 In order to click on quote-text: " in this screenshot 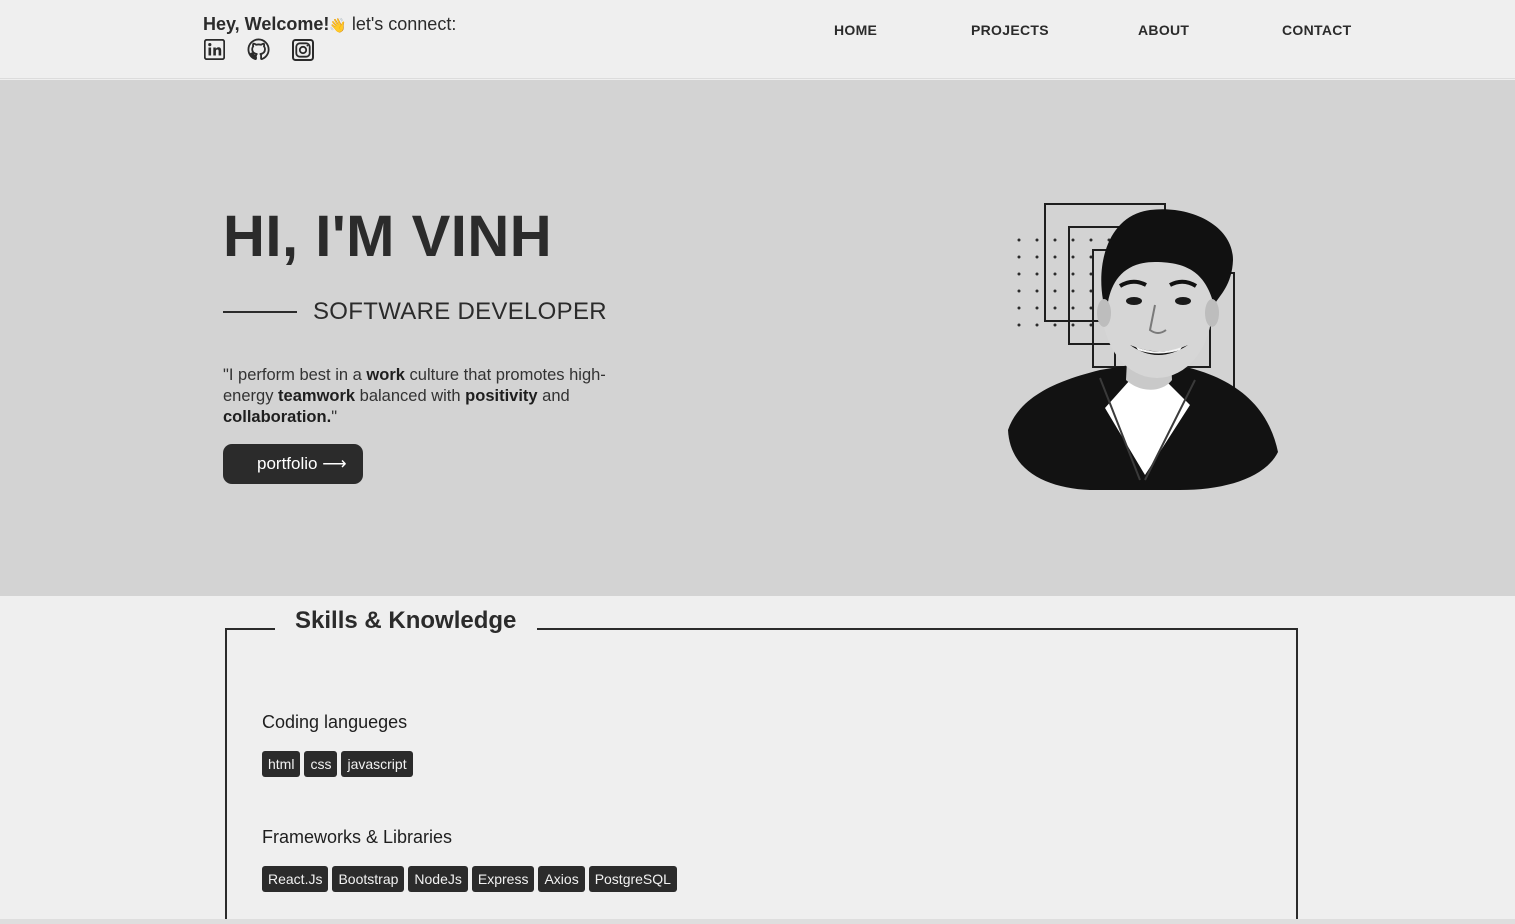, I will do `click(334, 417)`.